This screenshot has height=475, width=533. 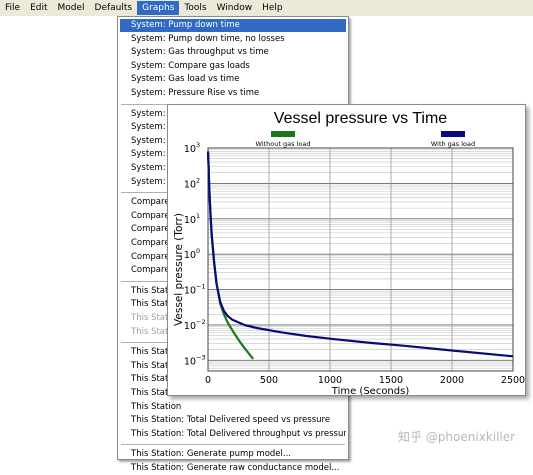 What do you see at coordinates (230, 255) in the screenshot?
I see `series-line` at bounding box center [230, 255].